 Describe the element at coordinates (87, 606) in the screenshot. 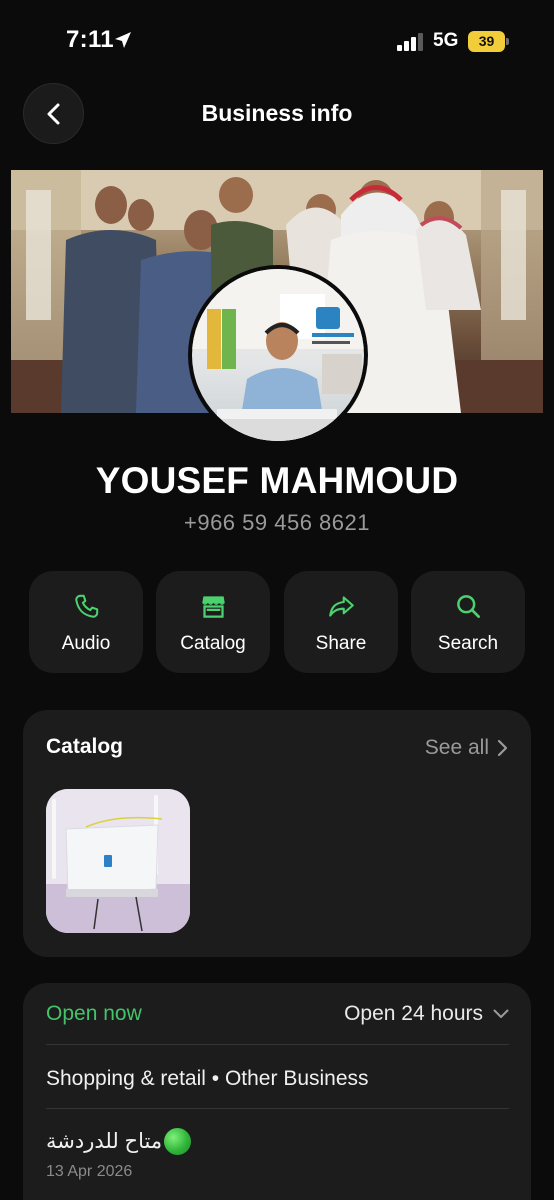

I see `phone-icon` at that location.